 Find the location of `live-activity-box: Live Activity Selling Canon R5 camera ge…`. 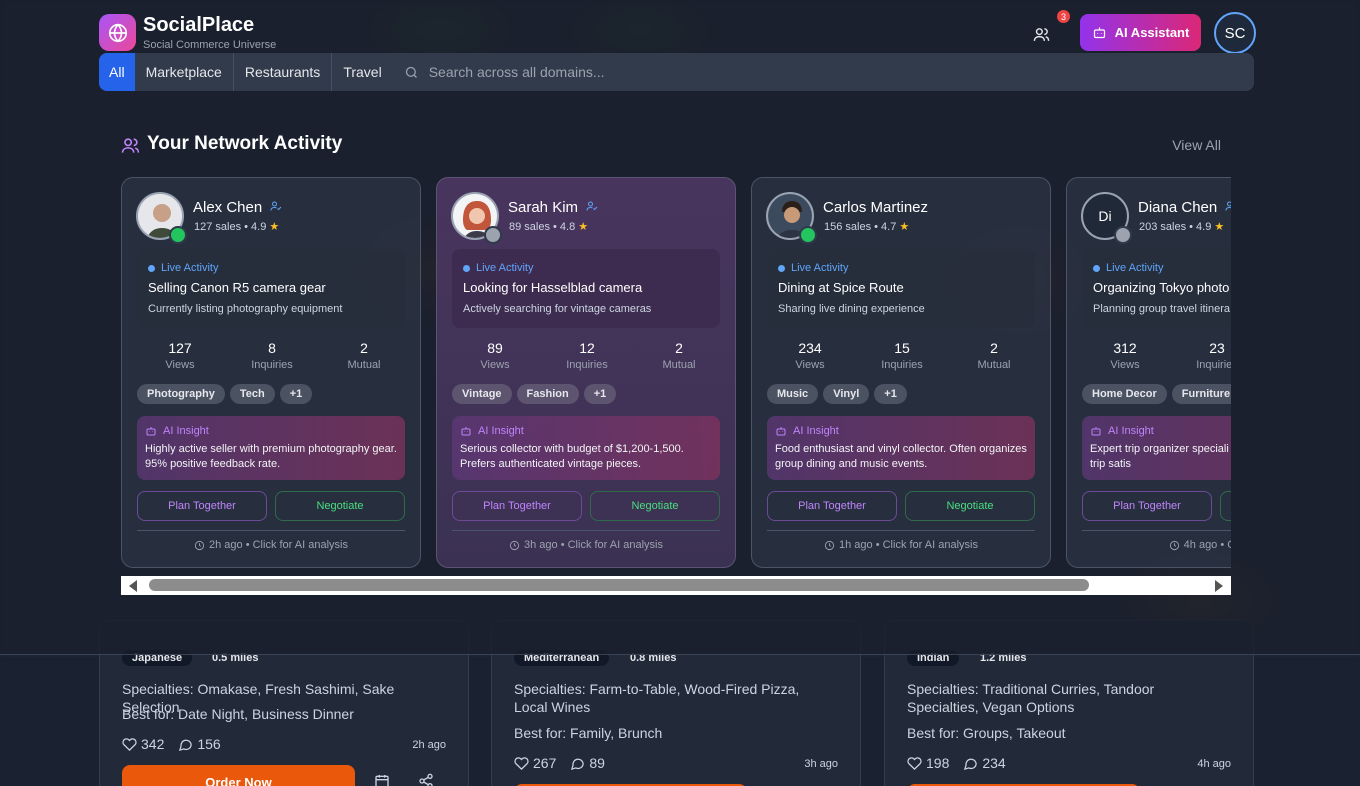

live-activity-box: Live Activity Selling Canon R5 camera ge… is located at coordinates (271, 288).